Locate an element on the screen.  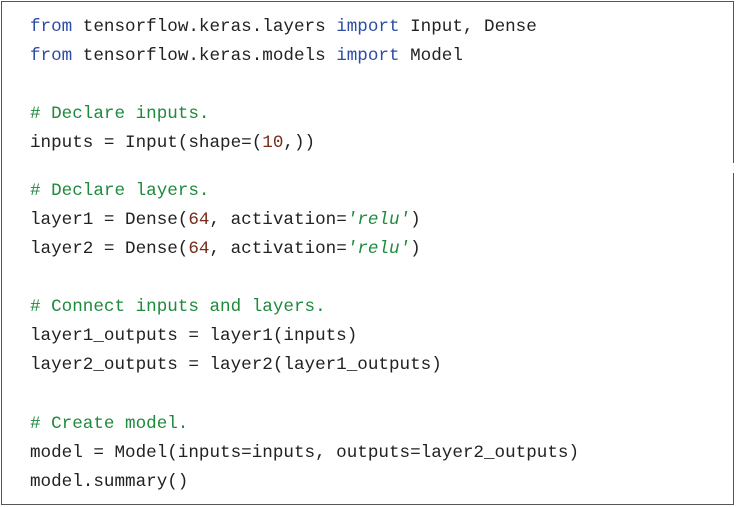
code-token-plain: tensorflow.keras.layers is located at coordinates (204, 27).